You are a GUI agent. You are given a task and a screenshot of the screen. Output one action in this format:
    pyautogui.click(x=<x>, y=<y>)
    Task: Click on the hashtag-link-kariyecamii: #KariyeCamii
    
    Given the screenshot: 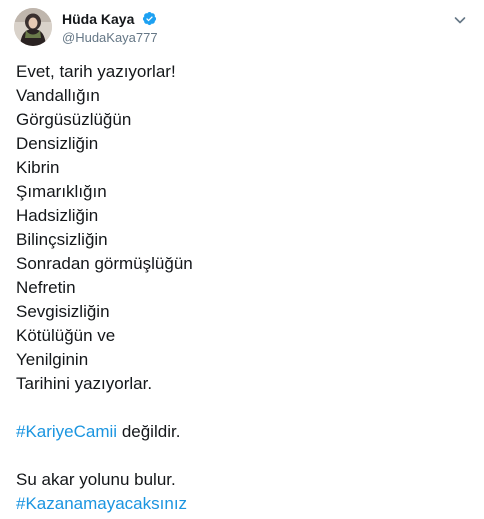 What is the action you would take?
    pyautogui.click(x=66, y=431)
    